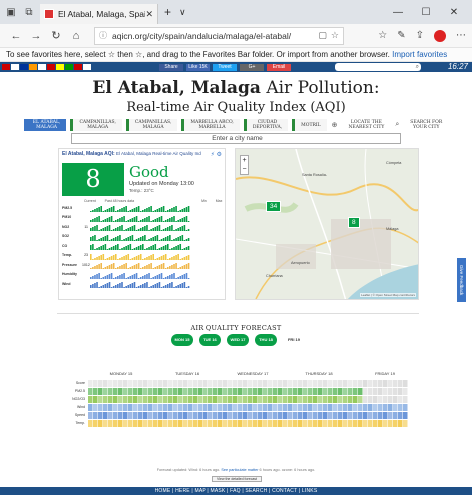 The width and height of the screenshot is (472, 495). Describe the element at coordinates (216, 154) in the screenshot. I see `panel-action-icons: ⚡ ⚙` at that location.